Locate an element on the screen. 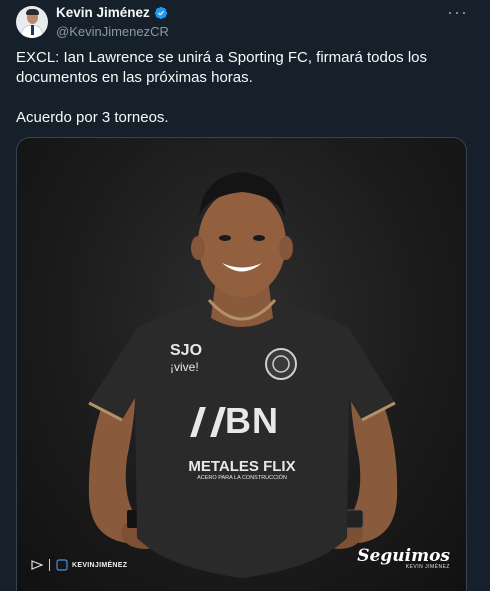  kj-logo-icon is located at coordinates (62, 565).